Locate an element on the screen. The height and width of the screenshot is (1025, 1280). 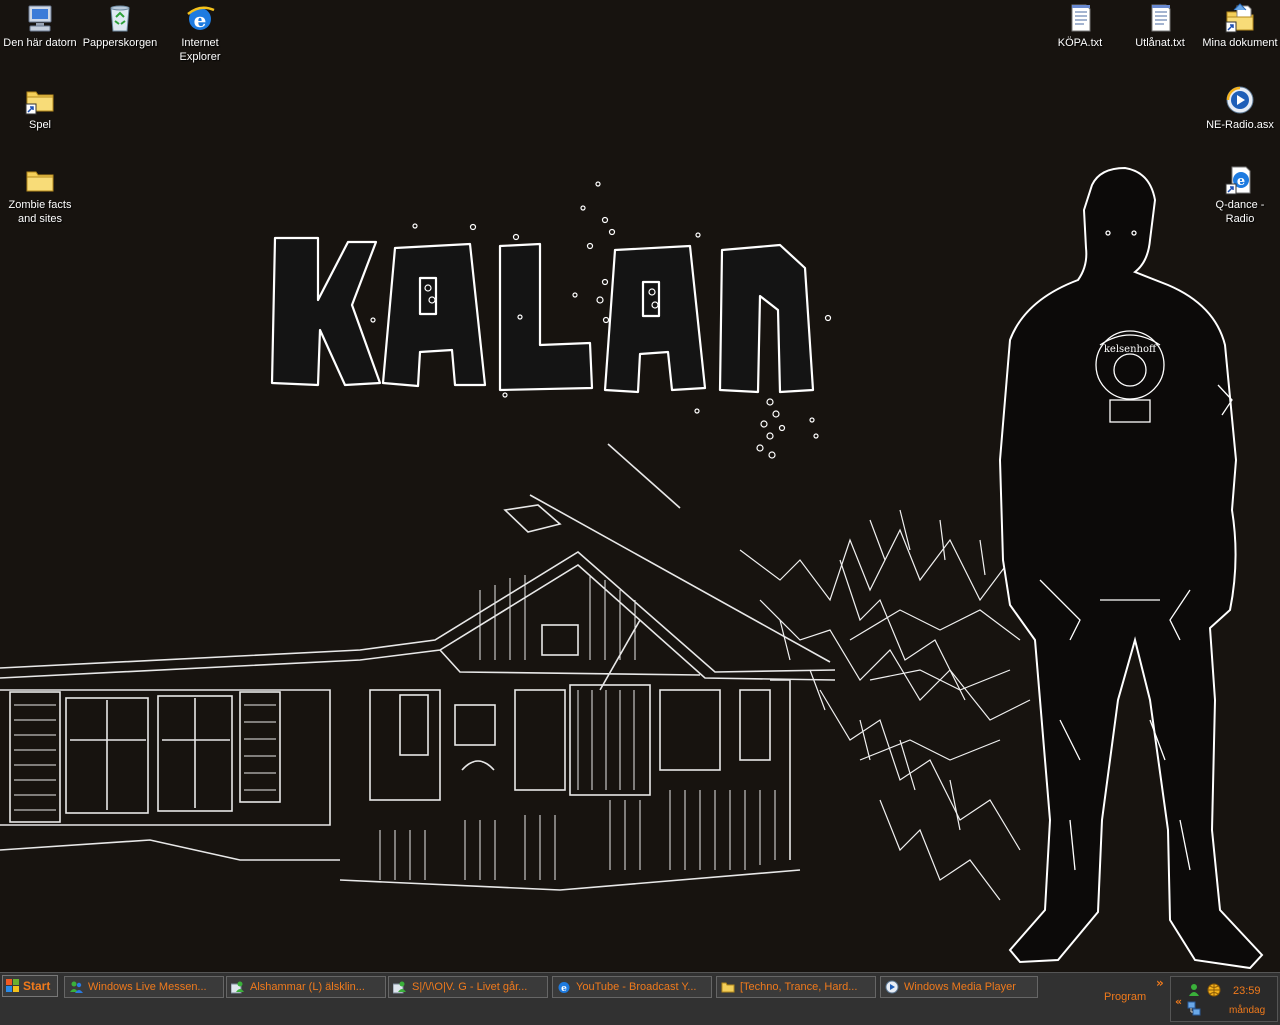
spel-desktop-icon: Spel is located at coordinates (40, 108).